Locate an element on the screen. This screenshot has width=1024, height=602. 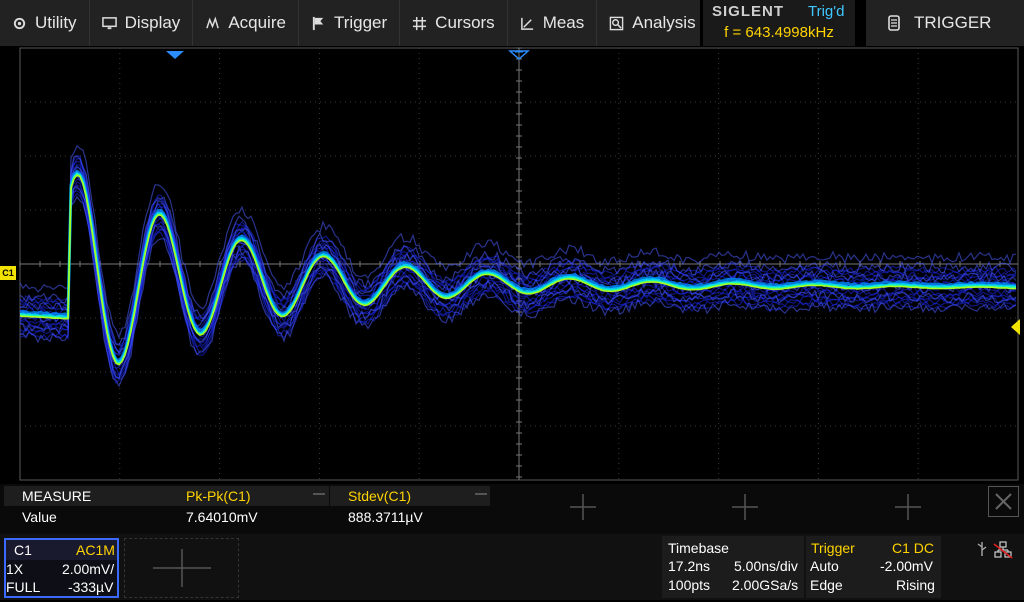
channel-1-box: C1 AC1M 1X 2.00mV/ FULL -333µV is located at coordinates (61, 568).